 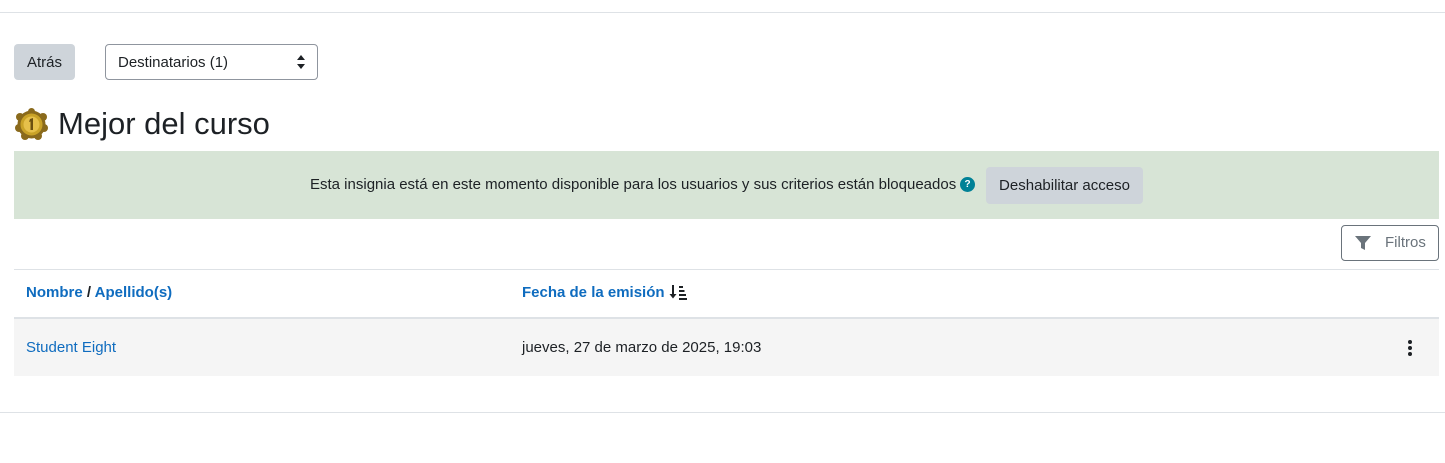 What do you see at coordinates (722, 12) in the screenshot?
I see `top-divider` at bounding box center [722, 12].